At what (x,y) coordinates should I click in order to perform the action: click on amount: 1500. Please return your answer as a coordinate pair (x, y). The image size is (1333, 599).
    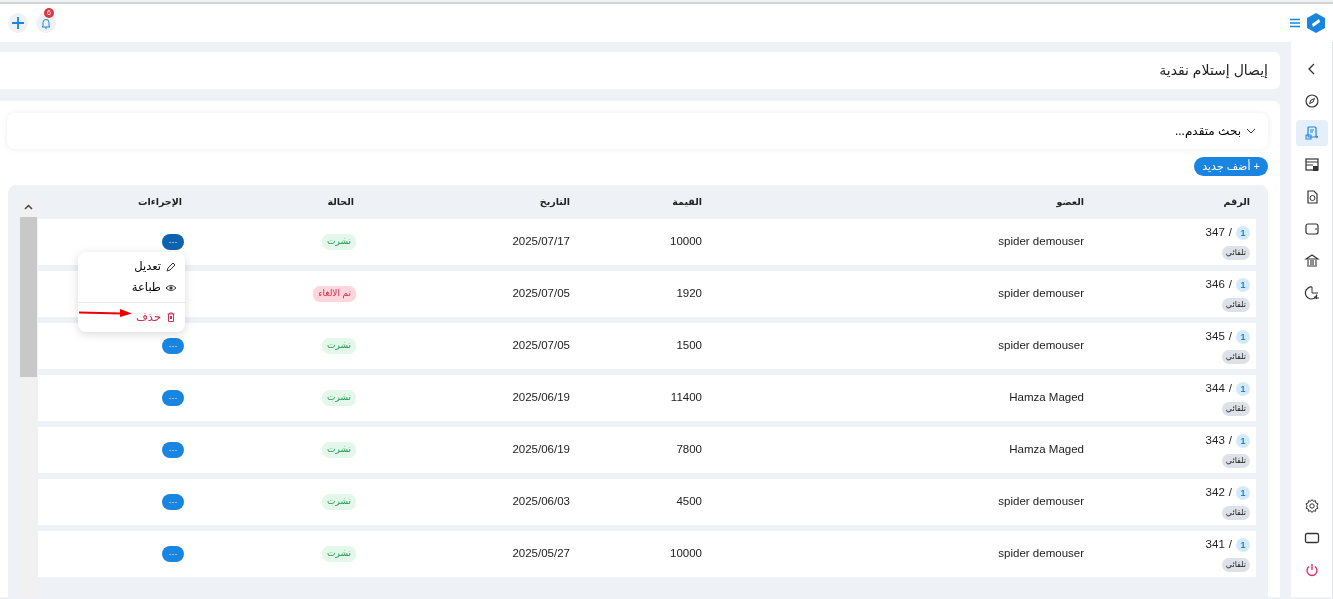
    Looking at the image, I should click on (689, 346).